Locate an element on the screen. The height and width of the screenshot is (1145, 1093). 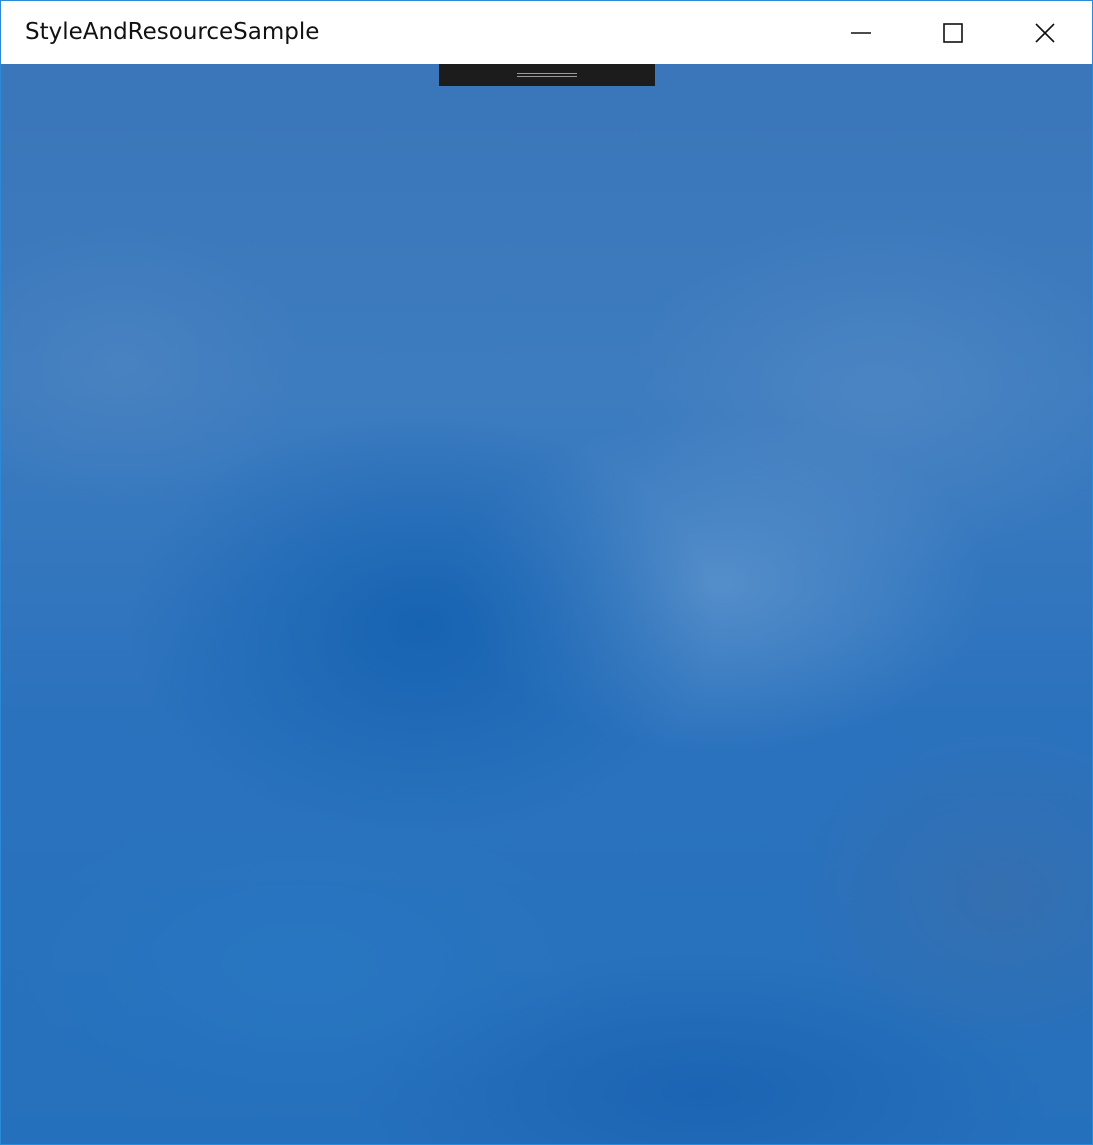
grip-icon-line is located at coordinates (547, 76).